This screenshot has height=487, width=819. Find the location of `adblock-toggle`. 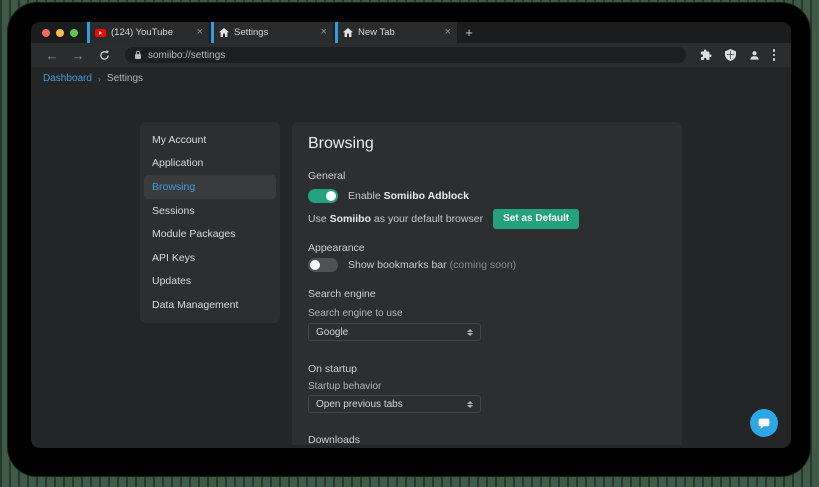

adblock-toggle is located at coordinates (323, 196).